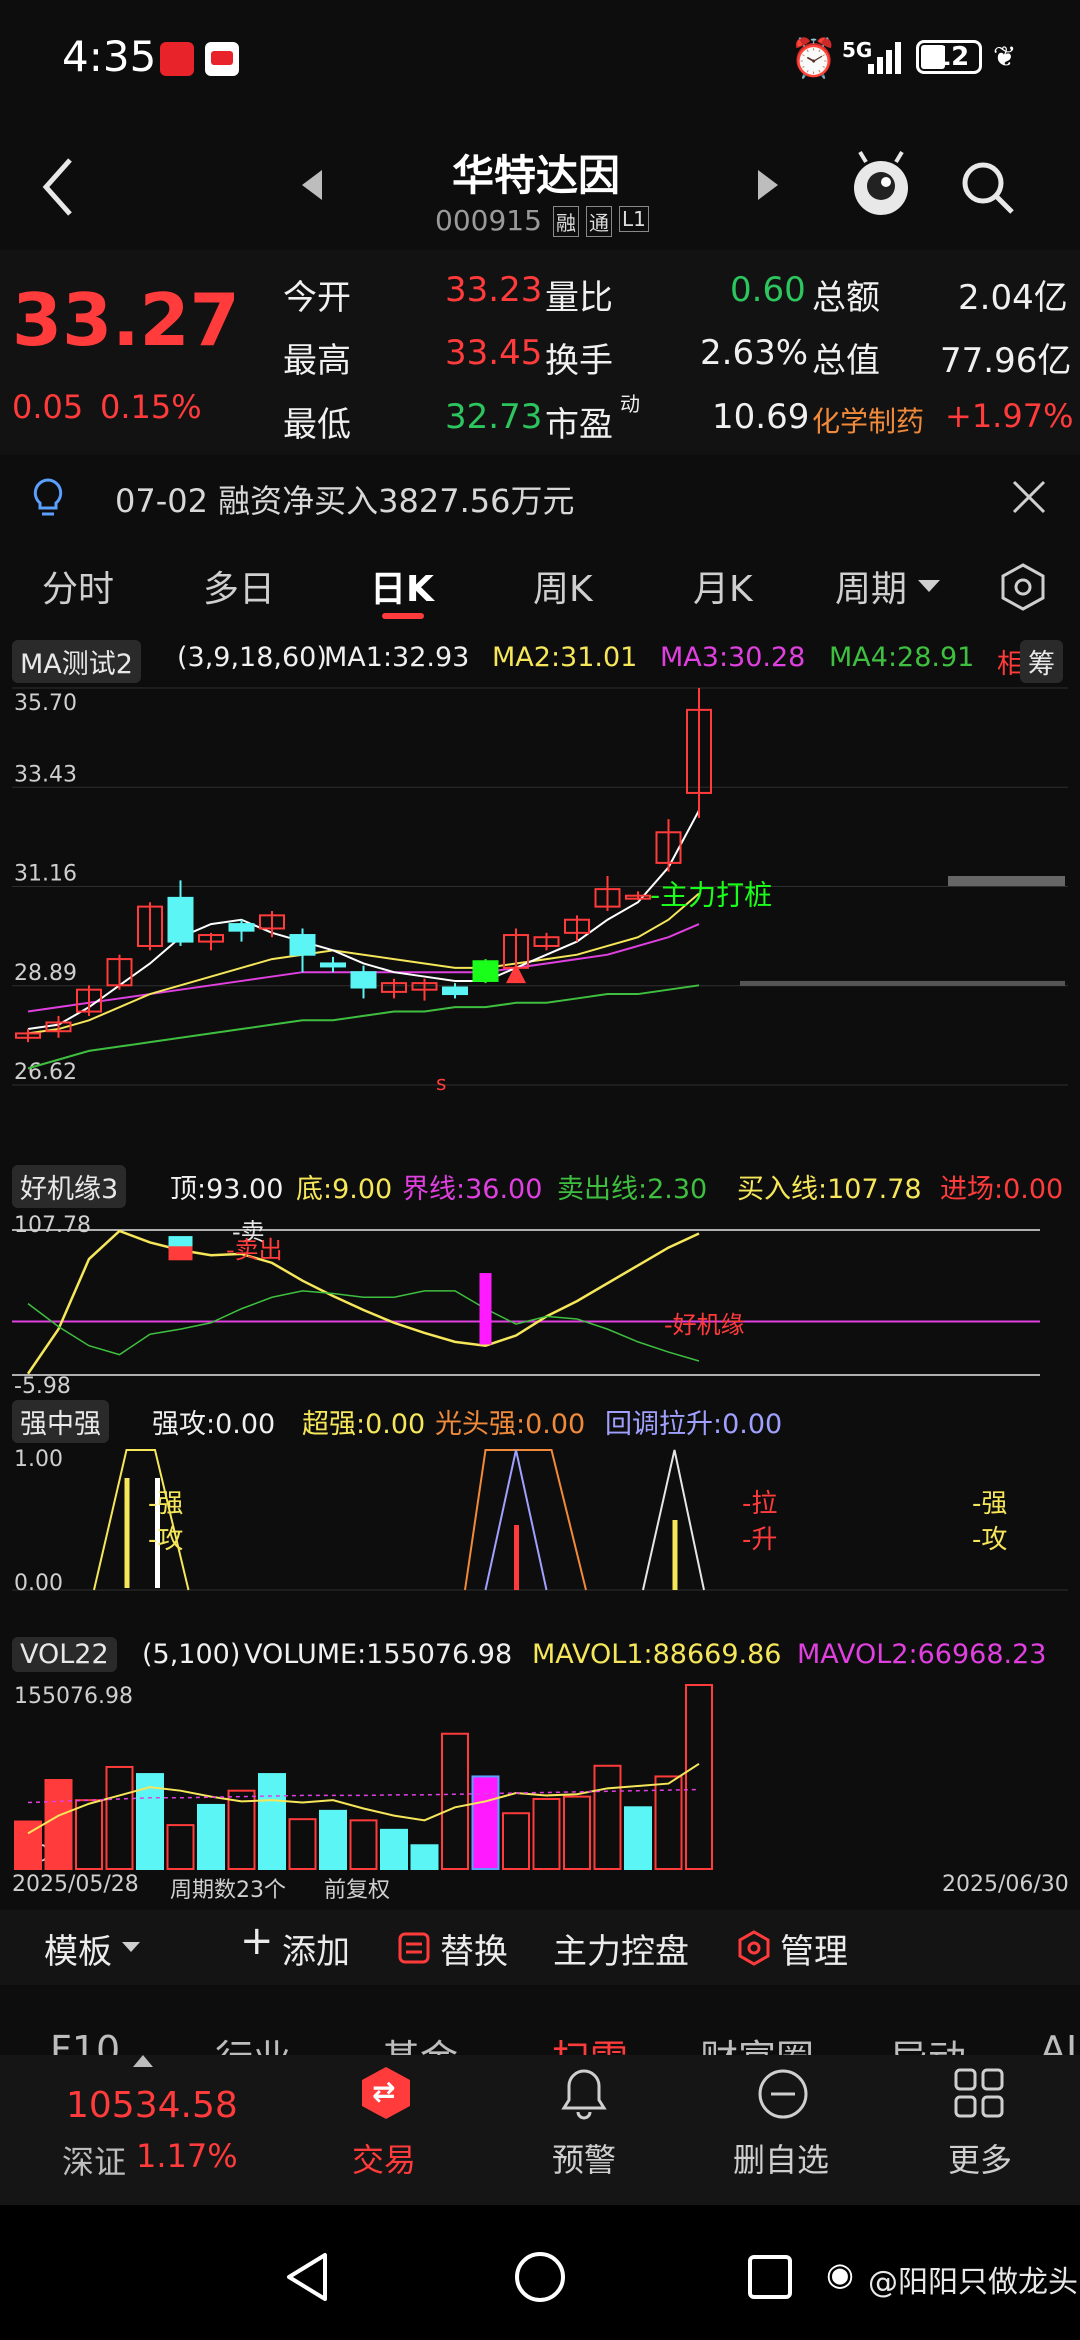 The height and width of the screenshot is (2340, 1080). Describe the element at coordinates (239, 586) in the screenshot. I see `tab-multi-day: 多日` at that location.